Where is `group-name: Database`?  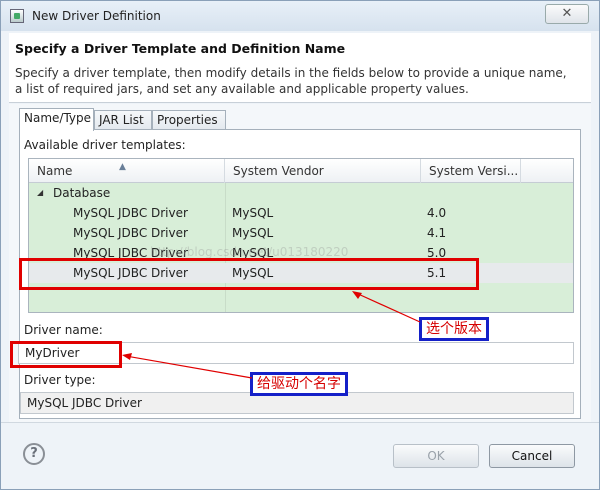
group-name: Database is located at coordinates (82, 193).